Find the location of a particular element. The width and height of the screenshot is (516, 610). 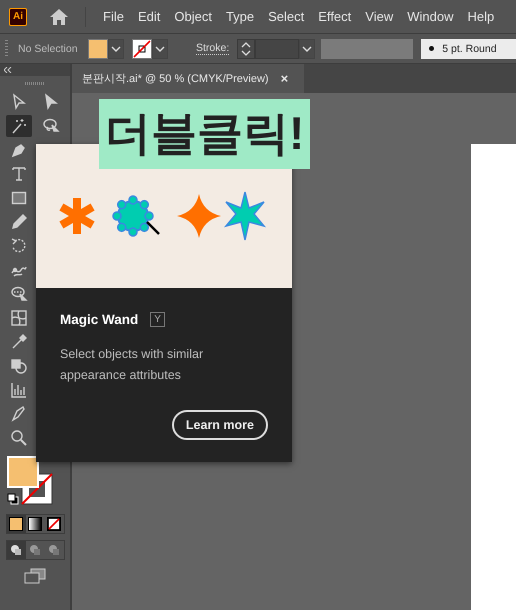

fill-dropdown is located at coordinates (116, 48).